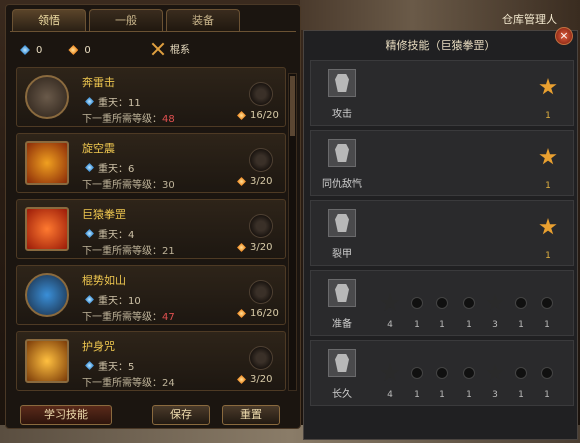  What do you see at coordinates (151, 163) in the screenshot?
I see `skill-card: 旋空震 重天：6 下一重所需等级：30 3/20` at bounding box center [151, 163].